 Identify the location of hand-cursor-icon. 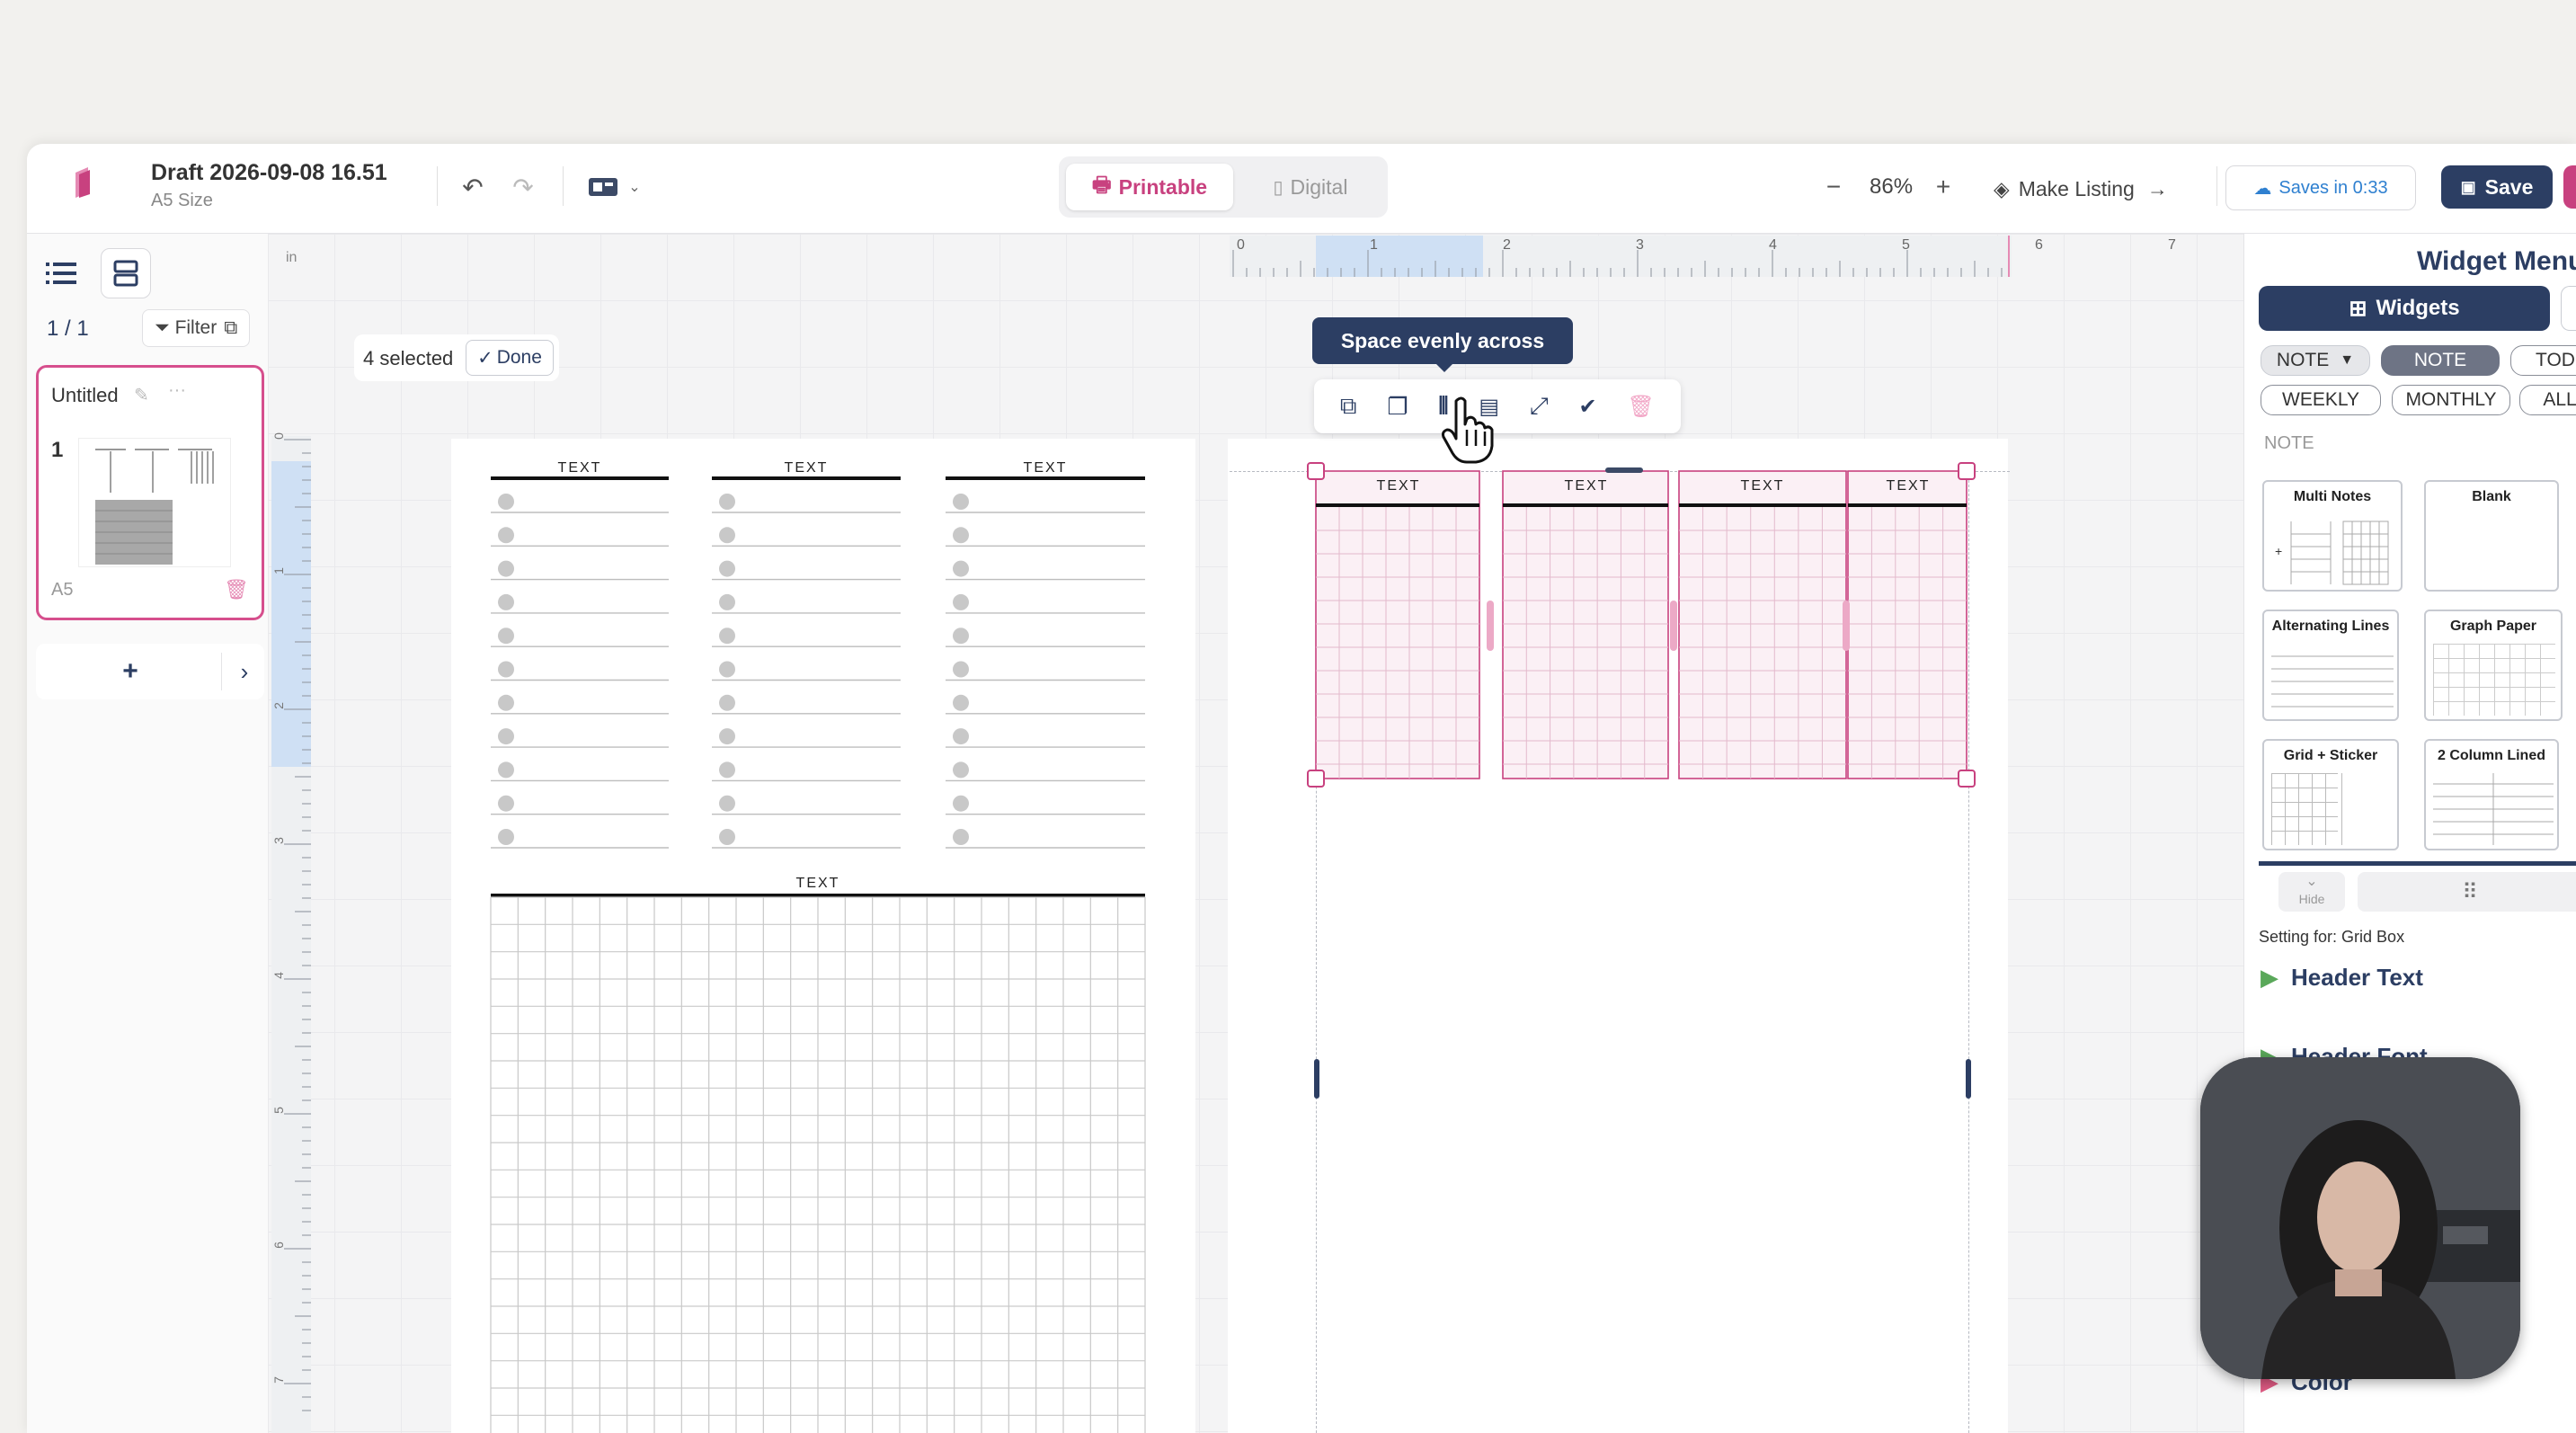
(1468, 430).